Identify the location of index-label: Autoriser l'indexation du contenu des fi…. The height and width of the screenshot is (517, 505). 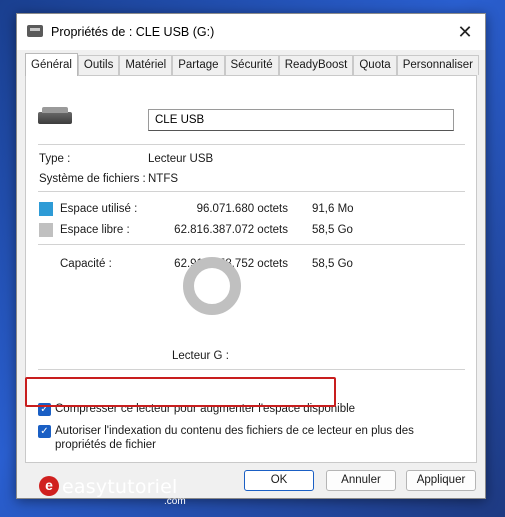
(234, 438).